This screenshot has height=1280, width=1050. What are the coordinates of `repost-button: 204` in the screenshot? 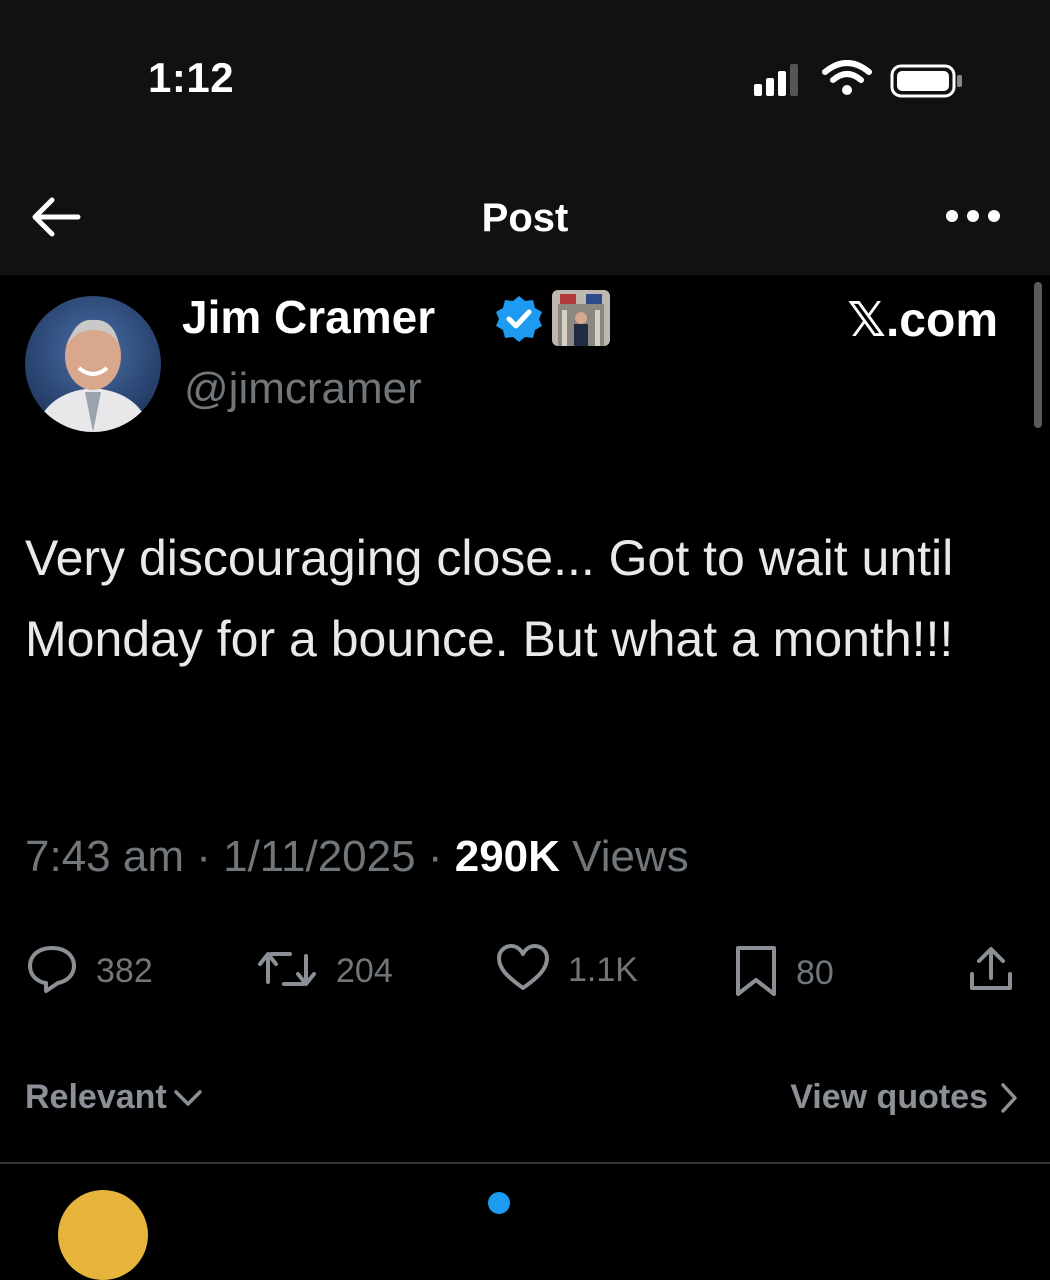 It's located at (324, 971).